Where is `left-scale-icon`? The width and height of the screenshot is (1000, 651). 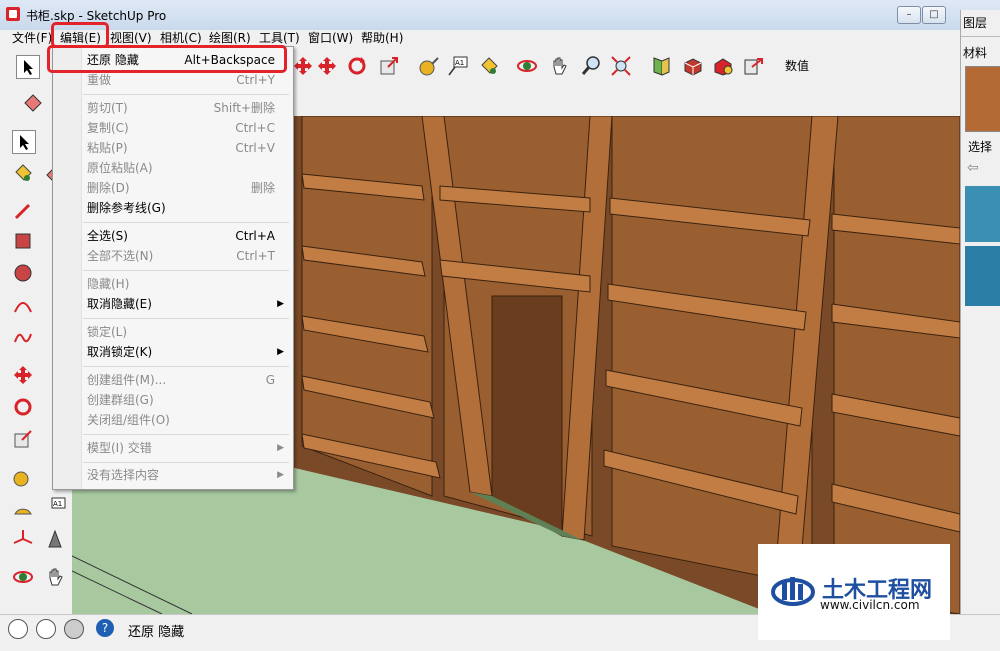 left-scale-icon is located at coordinates (23, 439).